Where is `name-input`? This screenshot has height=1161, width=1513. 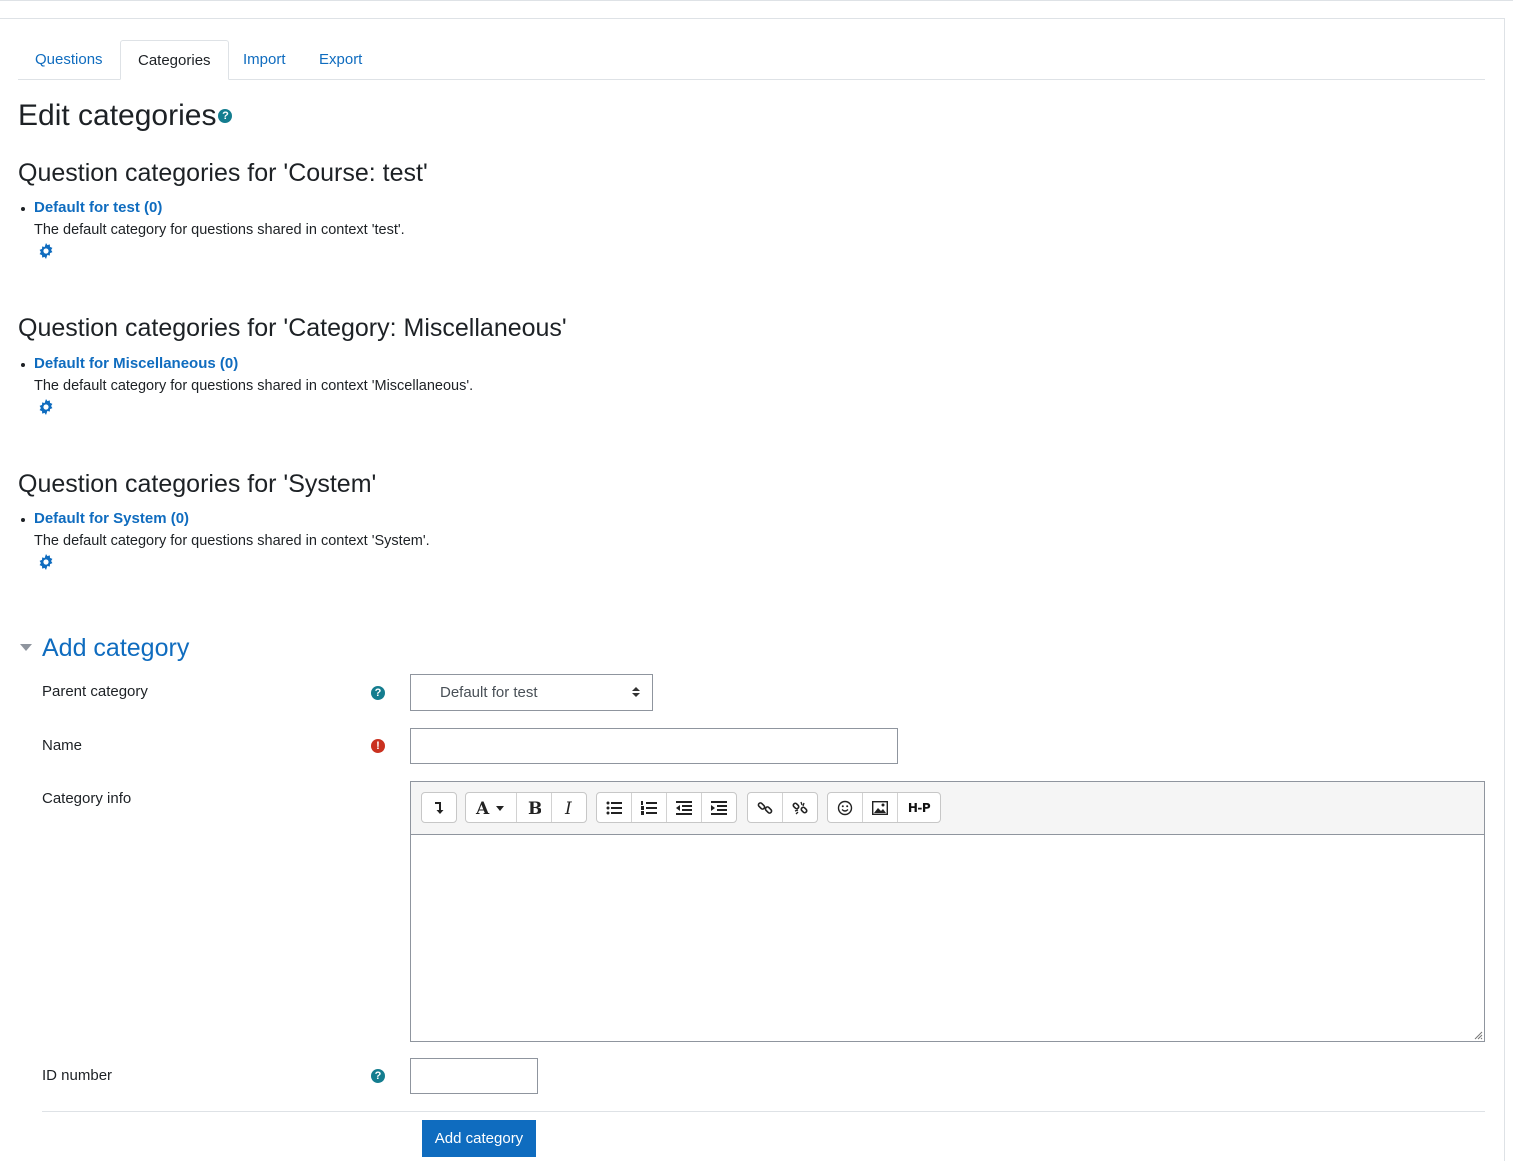 name-input is located at coordinates (654, 746).